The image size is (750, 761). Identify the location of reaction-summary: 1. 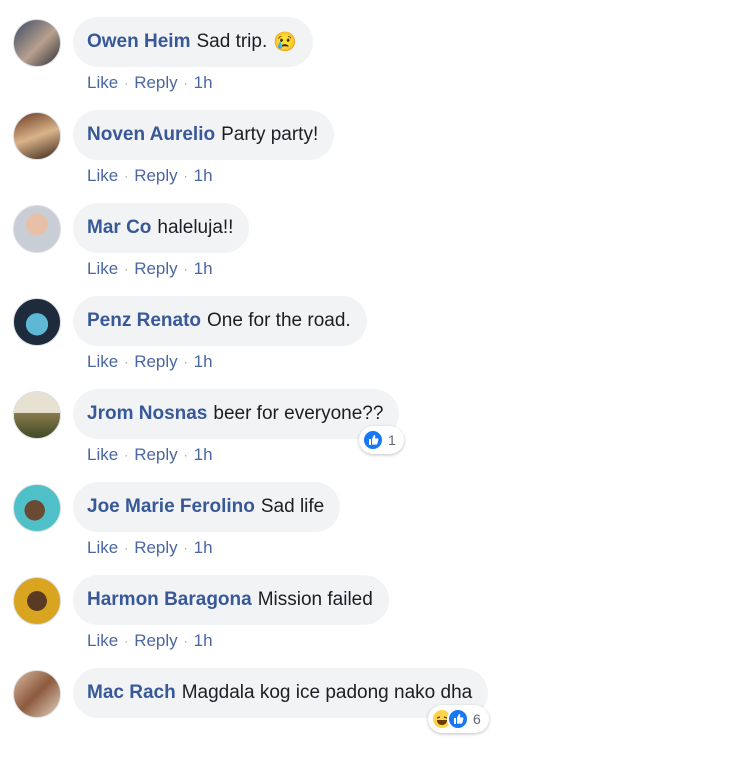
(381, 440).